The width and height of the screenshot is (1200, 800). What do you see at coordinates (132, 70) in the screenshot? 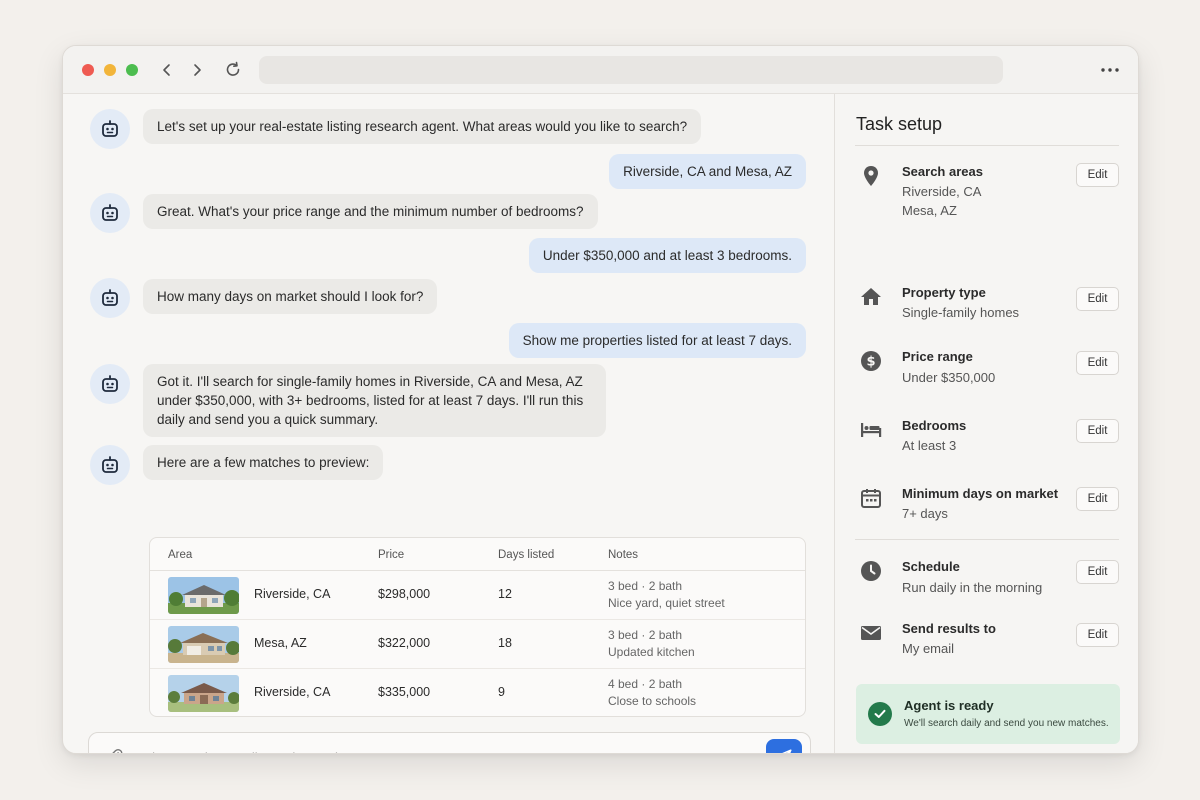
I see `maximize-window-button` at bounding box center [132, 70].